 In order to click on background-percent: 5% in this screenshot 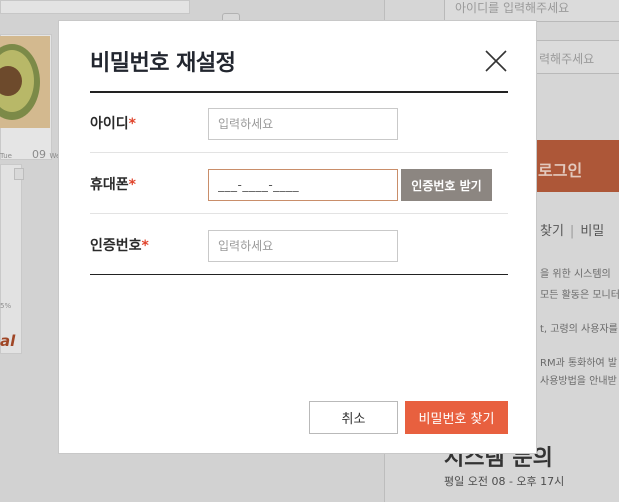, I will do `click(6, 306)`.